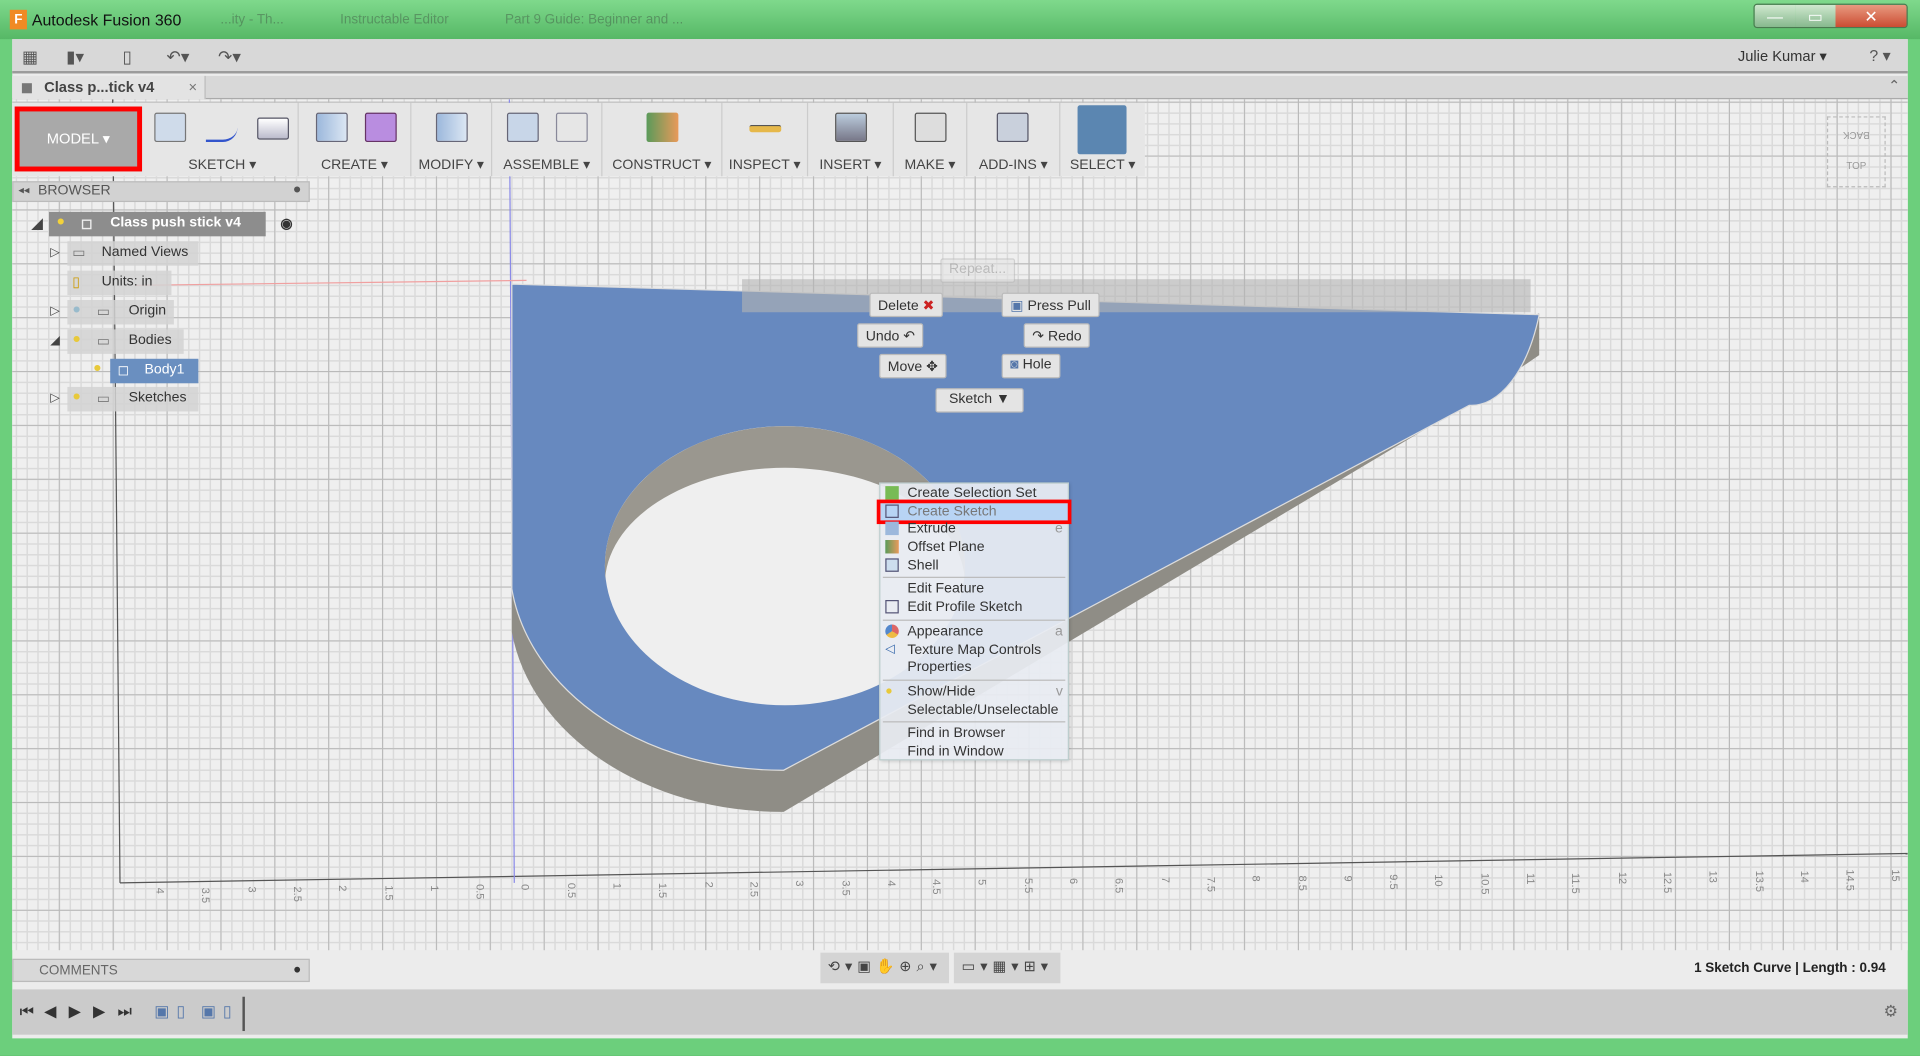  What do you see at coordinates (380, 127) in the screenshot?
I see `form-icon` at bounding box center [380, 127].